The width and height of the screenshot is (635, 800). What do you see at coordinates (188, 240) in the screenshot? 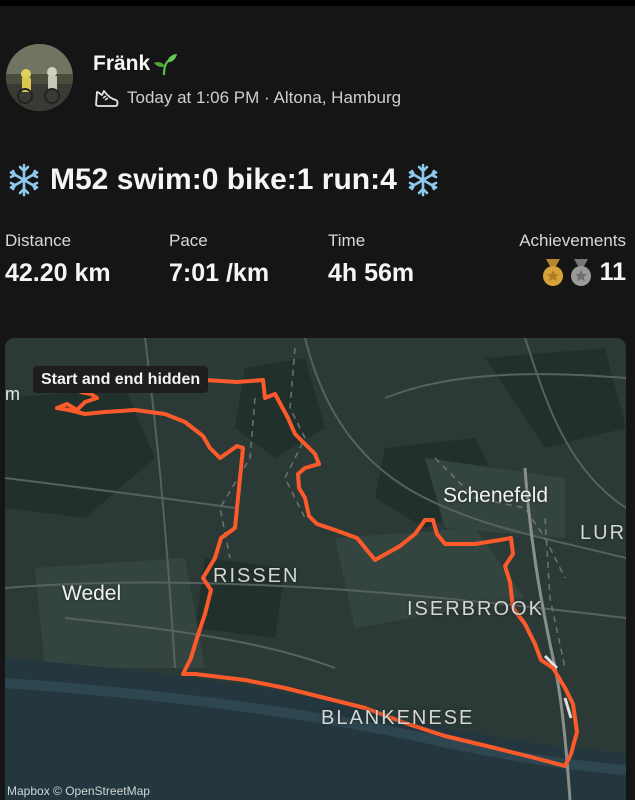
I see `stat-pace-label: Pace` at bounding box center [188, 240].